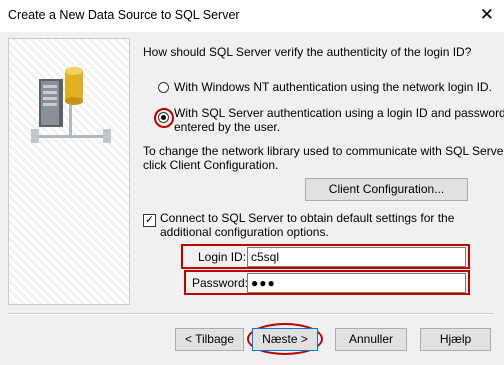 This screenshot has width=504, height=365. What do you see at coordinates (163, 87) in the screenshot?
I see `radio-windows-nt-auth` at bounding box center [163, 87].